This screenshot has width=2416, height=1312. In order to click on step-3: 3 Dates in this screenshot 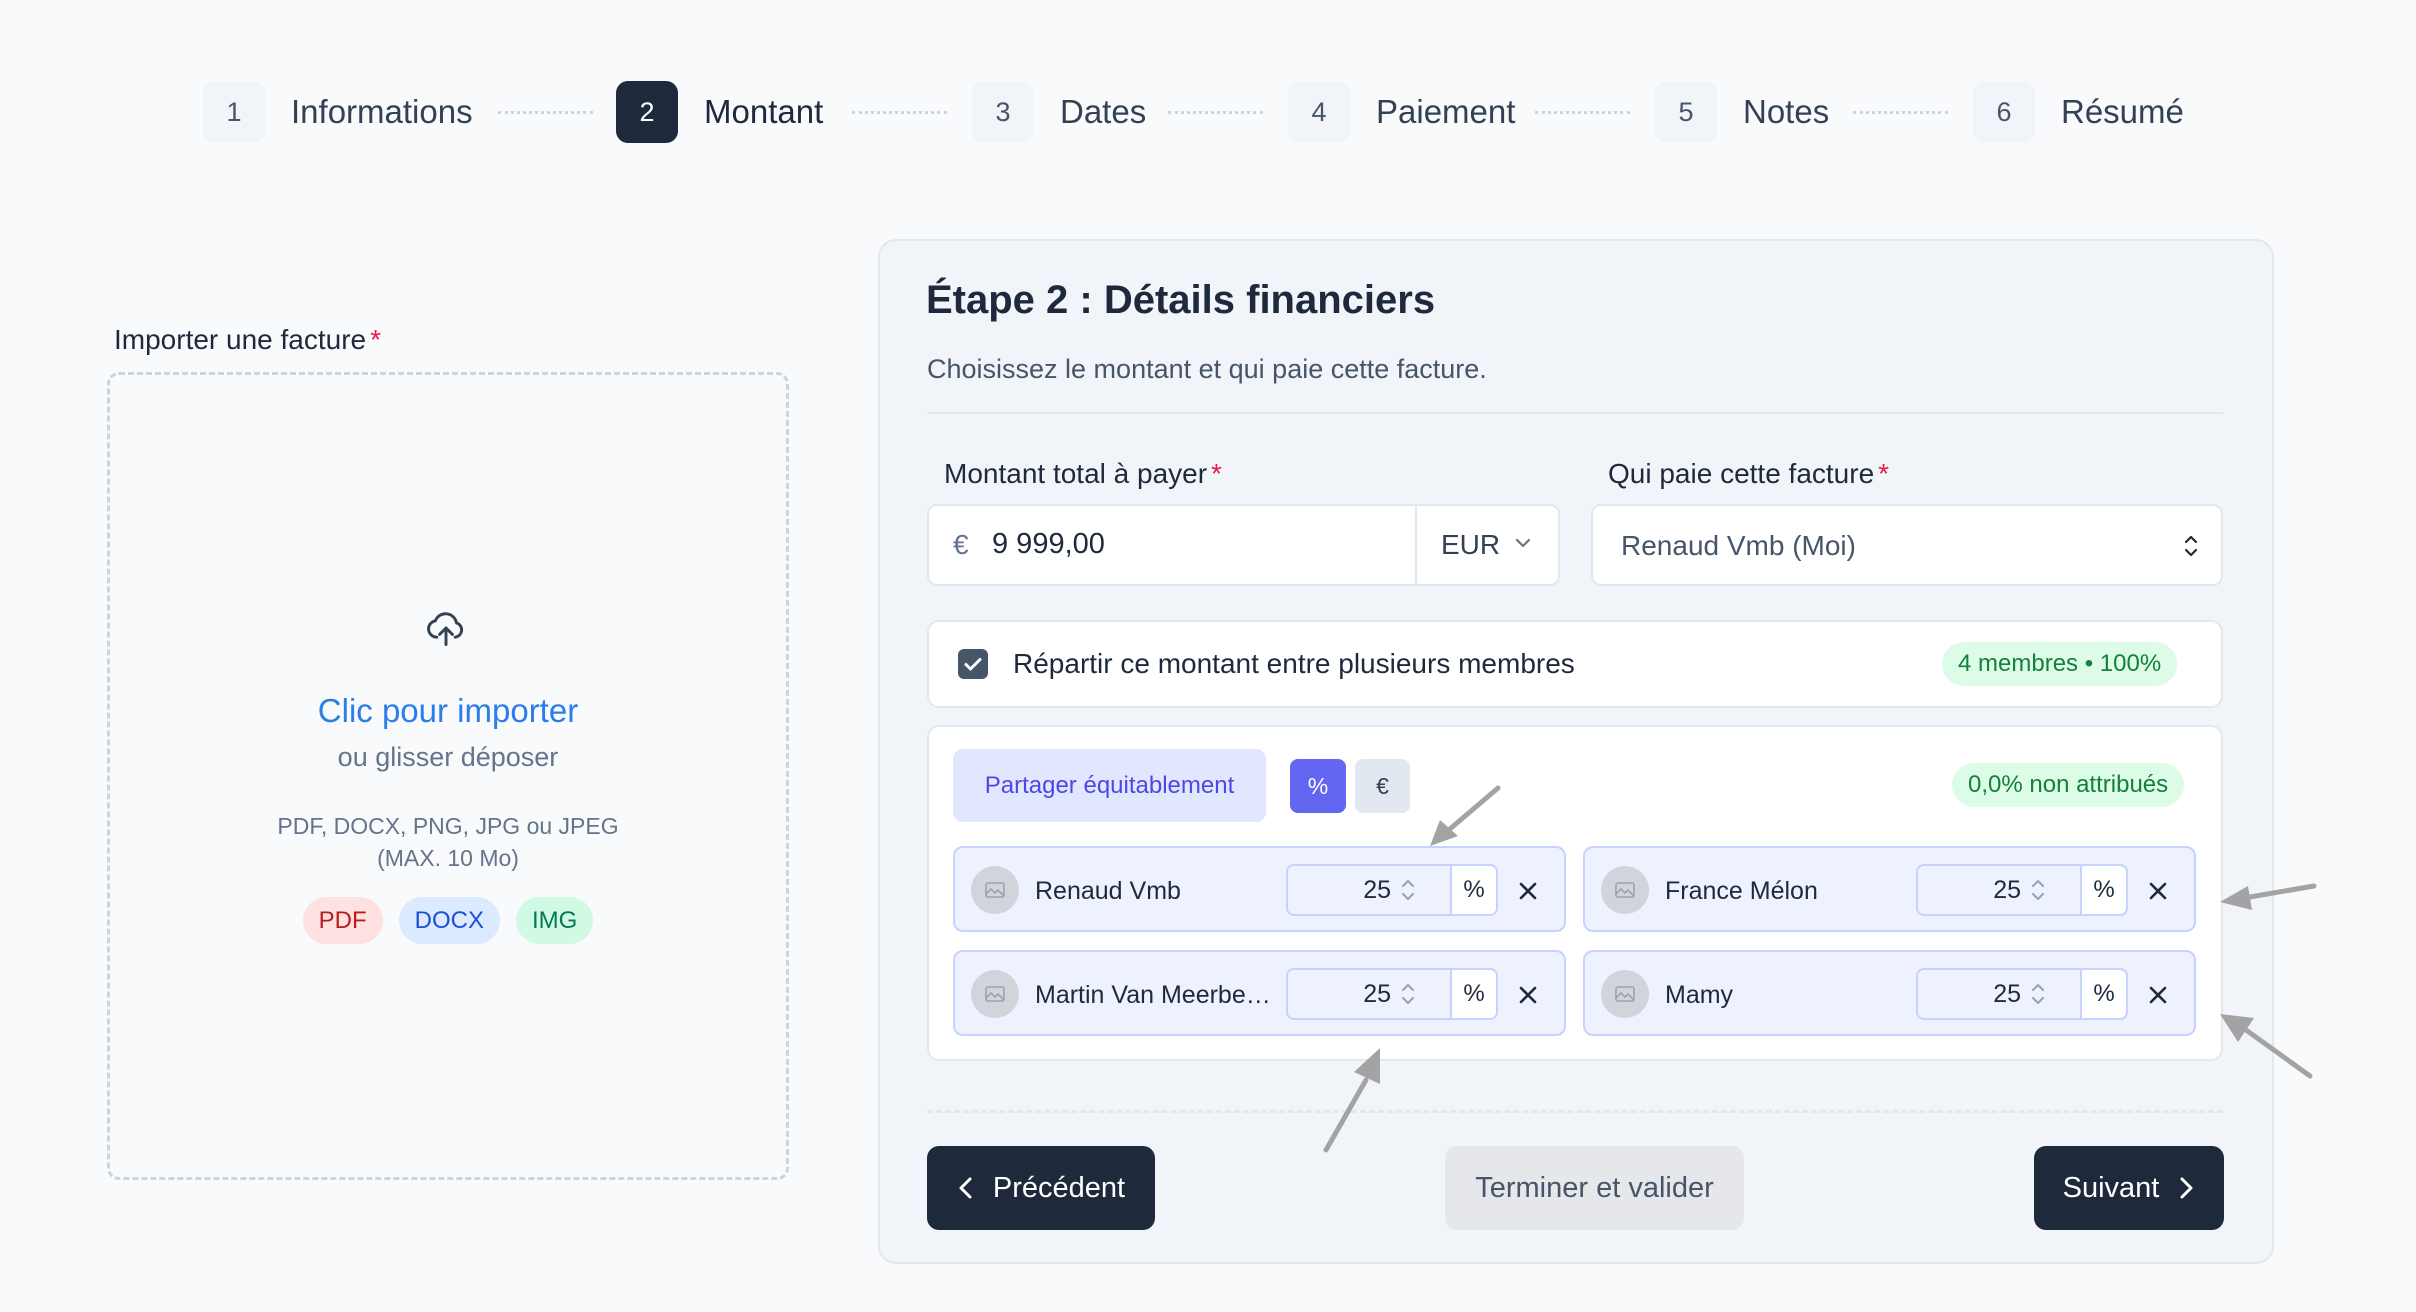, I will do `click(1059, 112)`.